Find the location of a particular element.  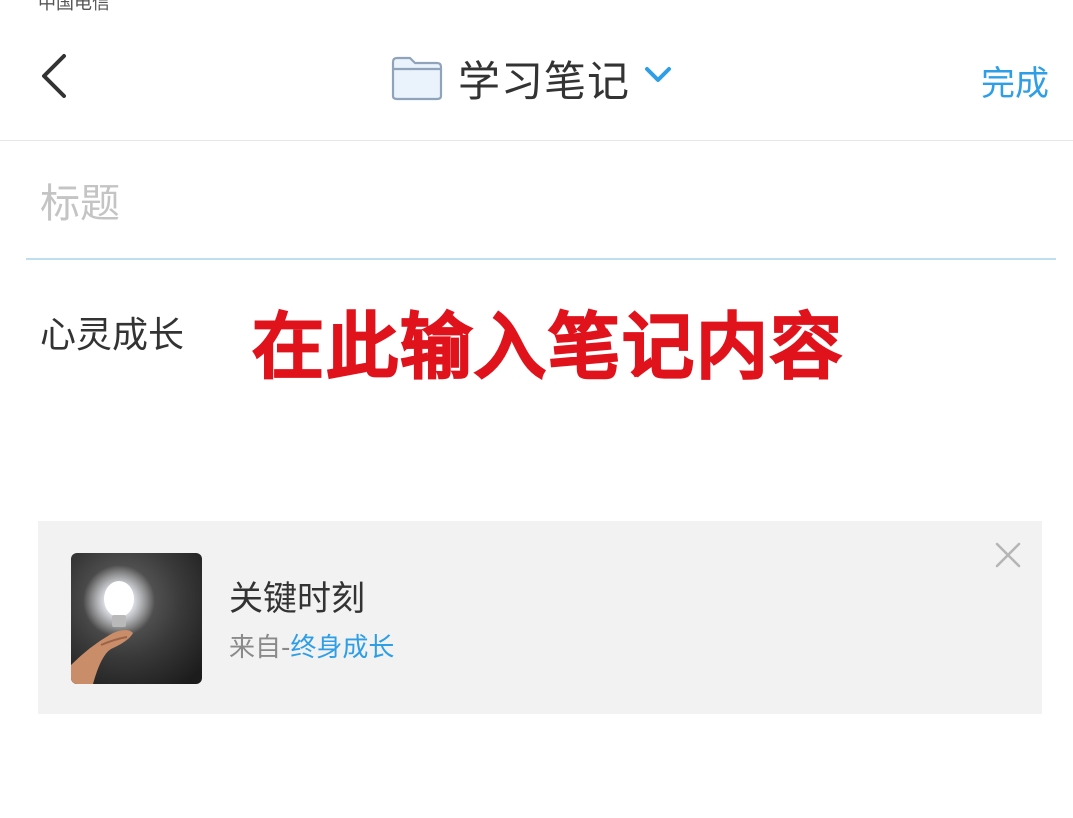

folder-selector: 学习笔记 is located at coordinates (533, 78).